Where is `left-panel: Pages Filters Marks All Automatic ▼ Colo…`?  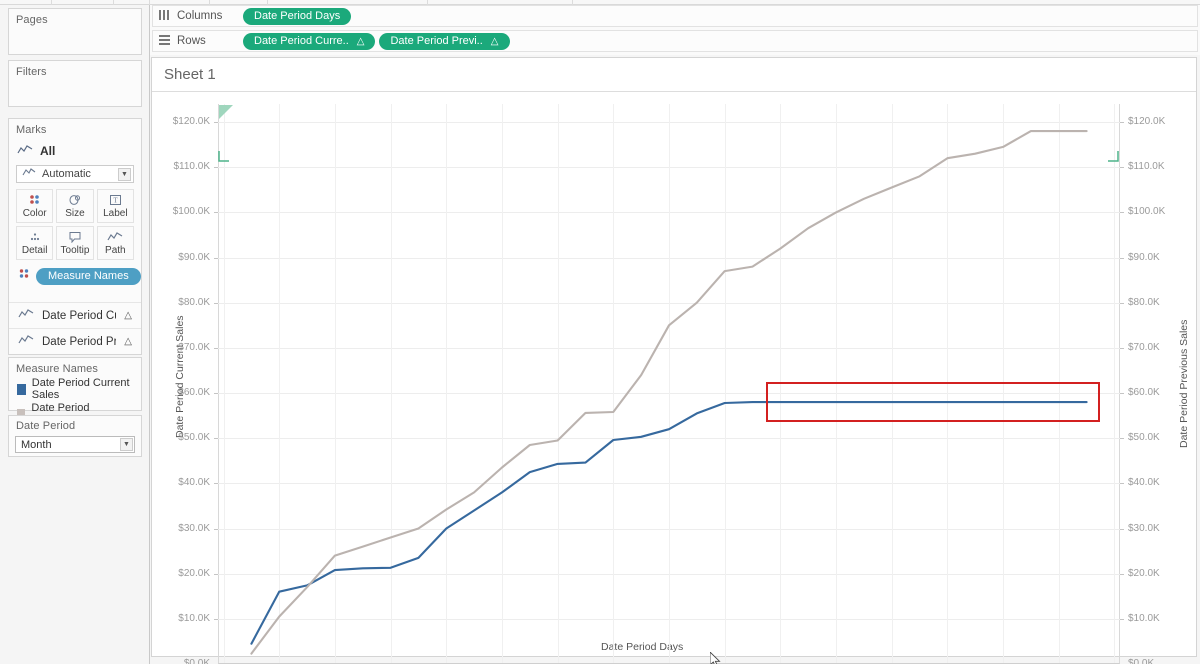
left-panel: Pages Filters Marks All Automatic ▼ Colo… is located at coordinates (75, 334).